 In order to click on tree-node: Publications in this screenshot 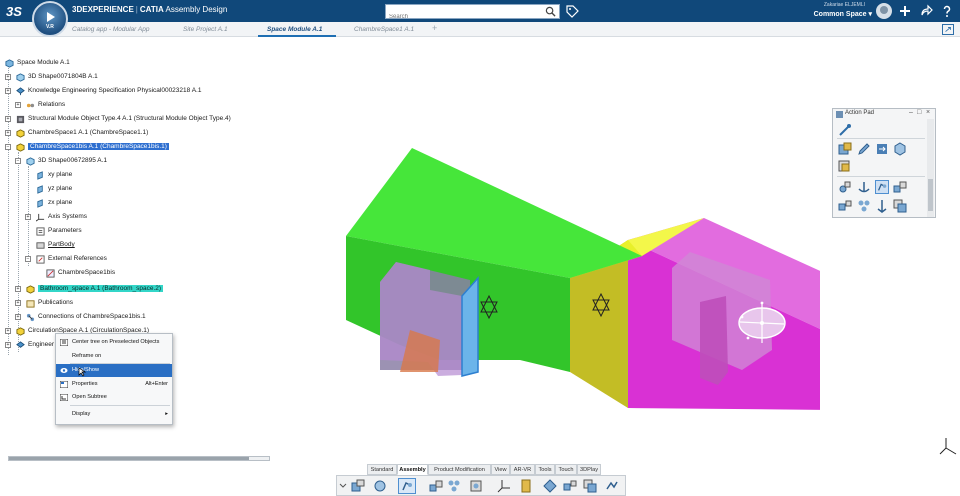, I will do `click(49, 303)`.